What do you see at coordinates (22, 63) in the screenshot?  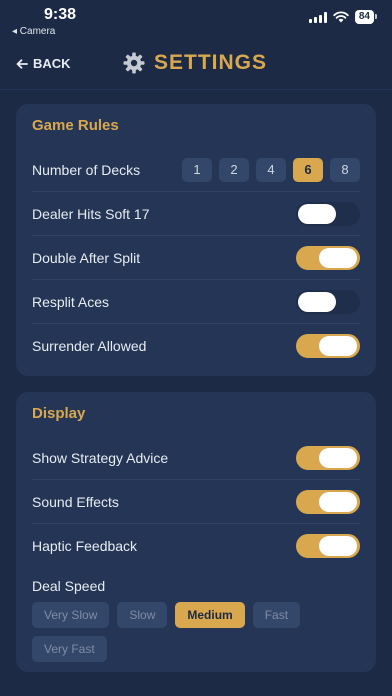 I see `arrow-left-icon` at bounding box center [22, 63].